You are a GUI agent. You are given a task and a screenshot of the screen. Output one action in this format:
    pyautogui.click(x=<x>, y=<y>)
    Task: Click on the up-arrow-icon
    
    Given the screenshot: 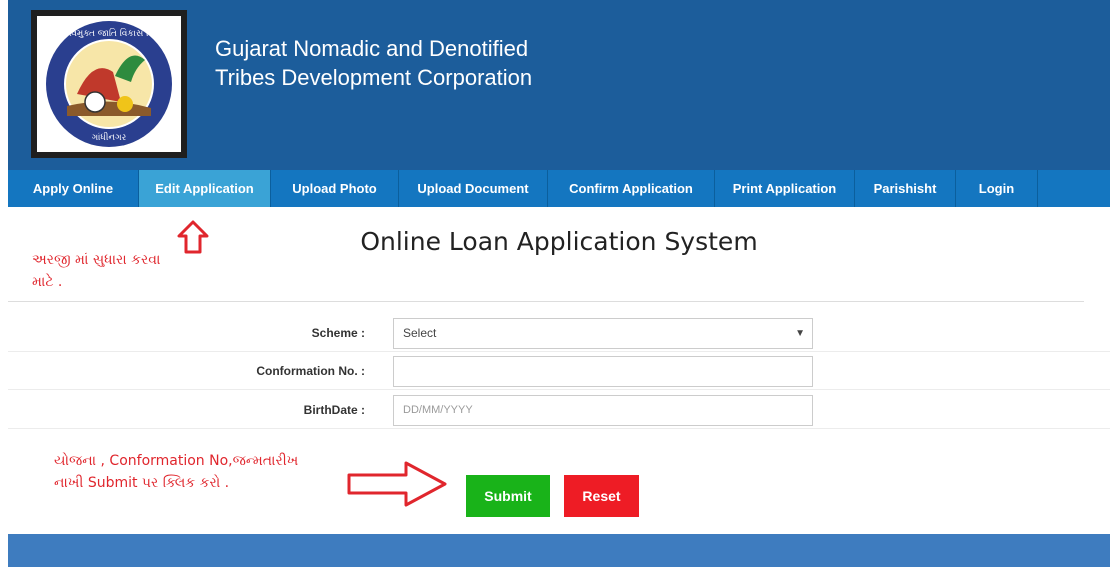 What is the action you would take?
    pyautogui.click(x=193, y=237)
    